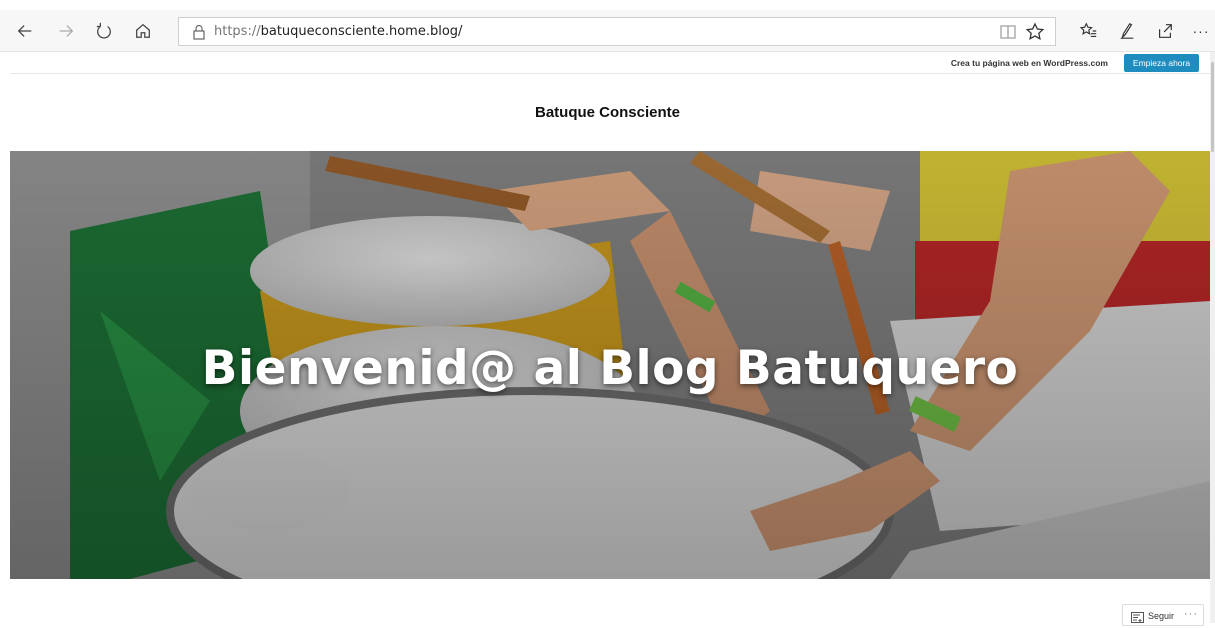 The height and width of the screenshot is (628, 1215). Describe the element at coordinates (1137, 616) in the screenshot. I see `follow-icon` at that location.